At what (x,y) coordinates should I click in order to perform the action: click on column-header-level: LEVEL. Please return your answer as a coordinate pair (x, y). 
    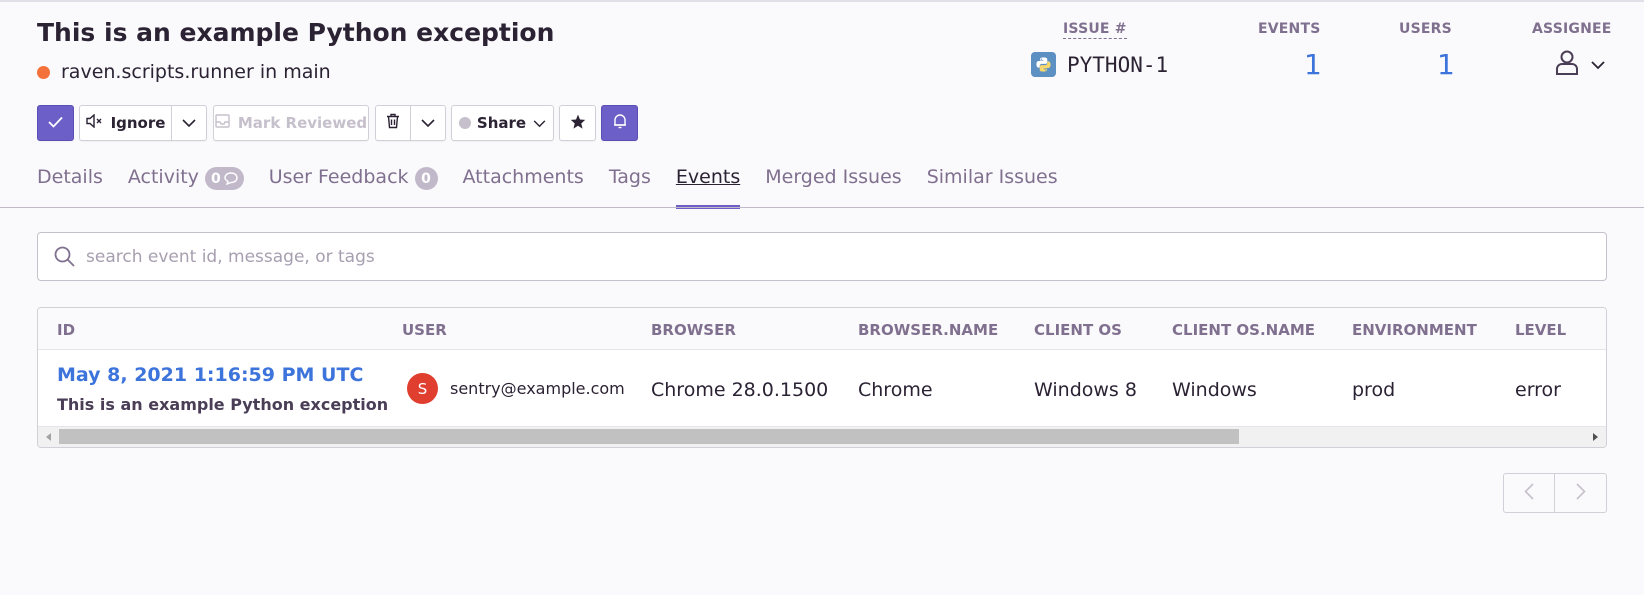
    Looking at the image, I should click on (1541, 330).